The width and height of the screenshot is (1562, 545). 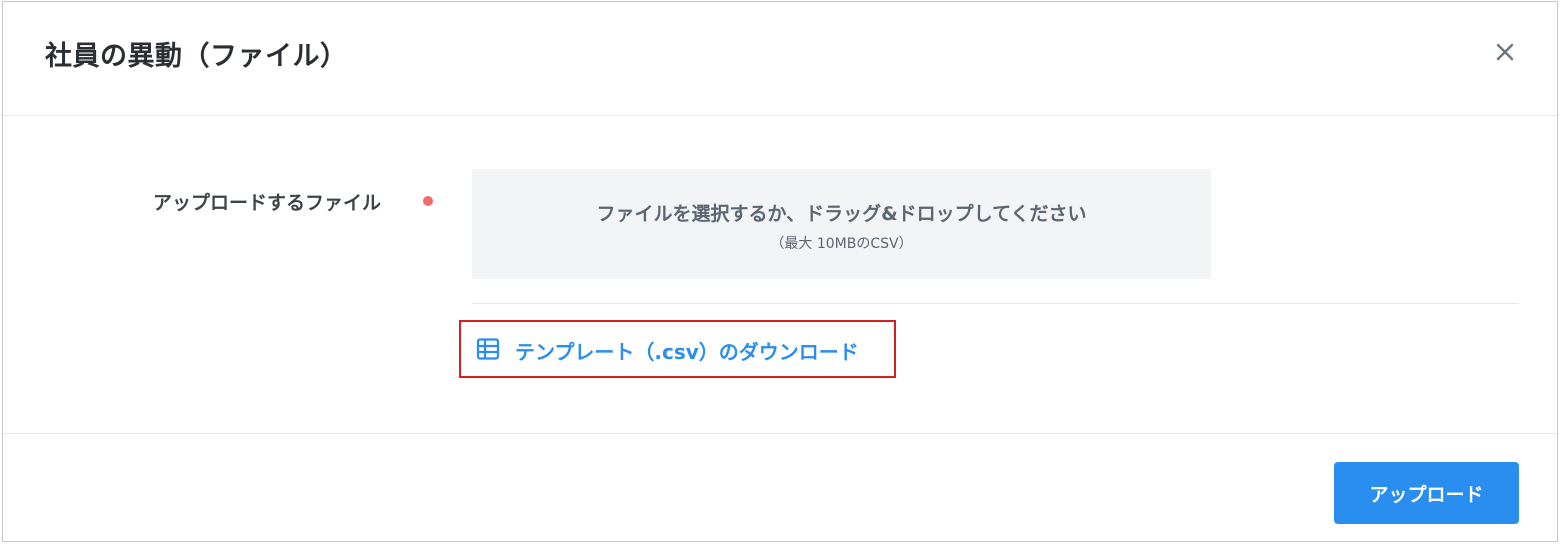 I want to click on template-download-link: テンプレート（.csv）のダウンロード, so click(x=677, y=349).